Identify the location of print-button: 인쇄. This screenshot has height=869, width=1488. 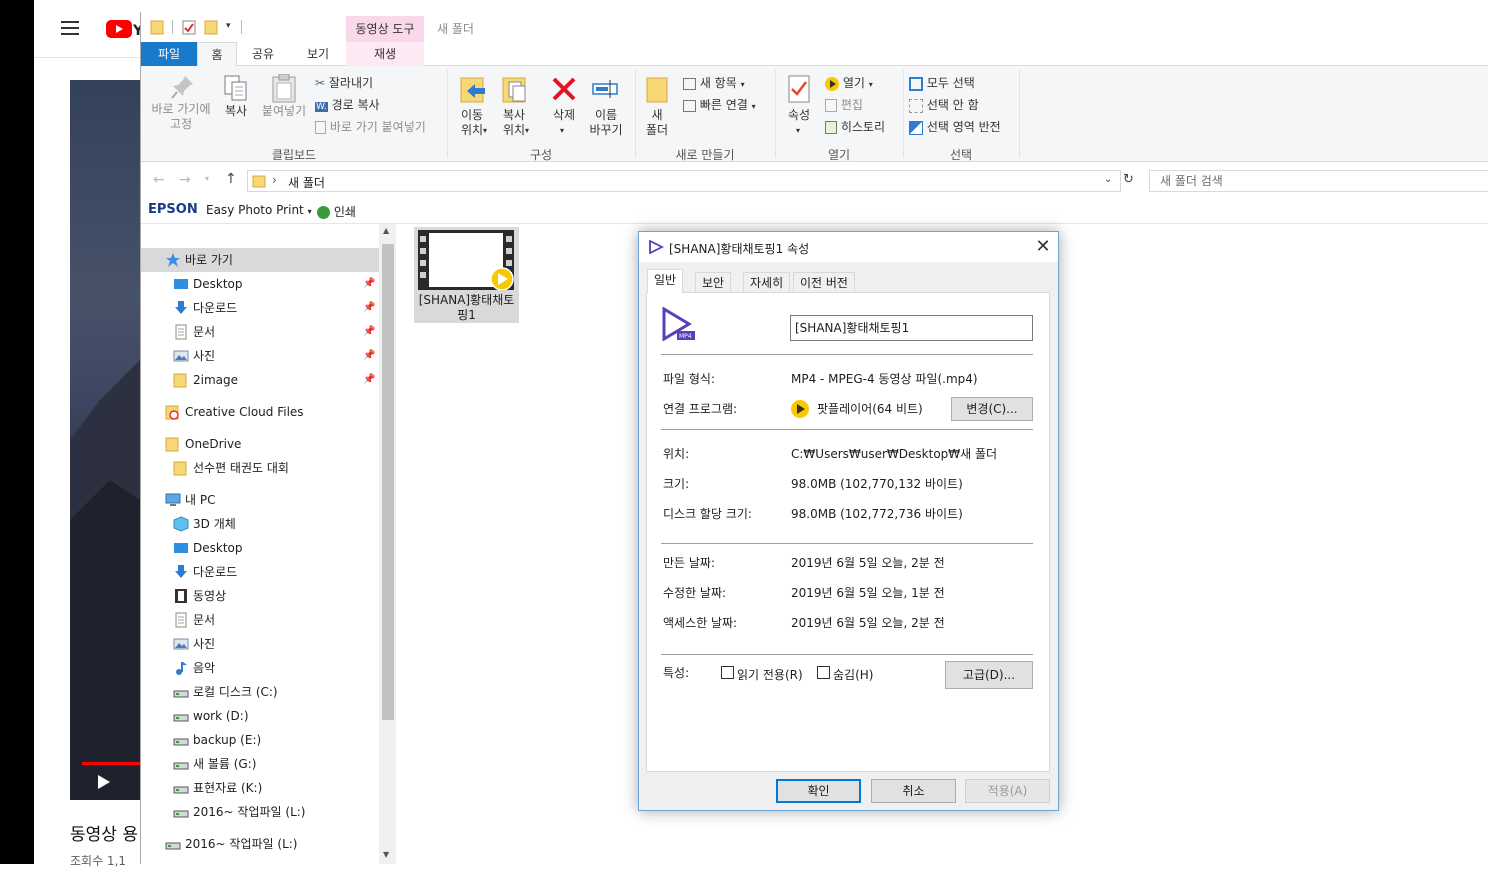
(336, 211).